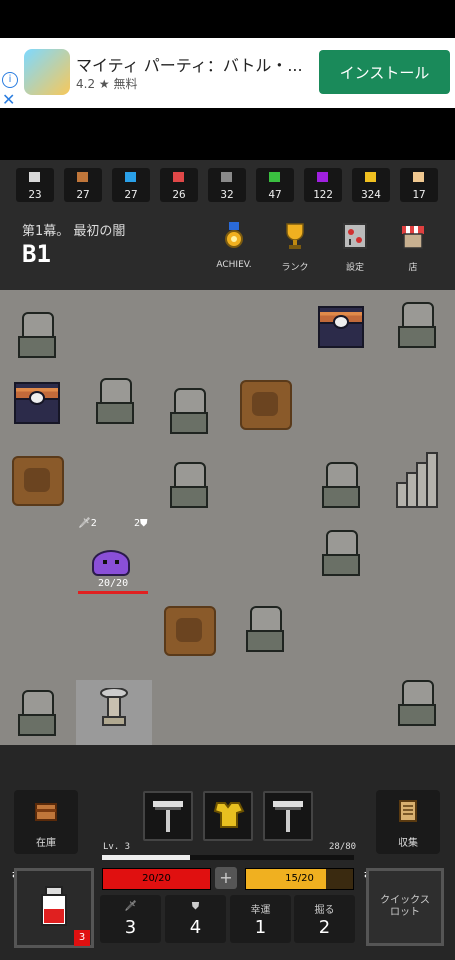  I want to click on armor-slot, so click(228, 816).